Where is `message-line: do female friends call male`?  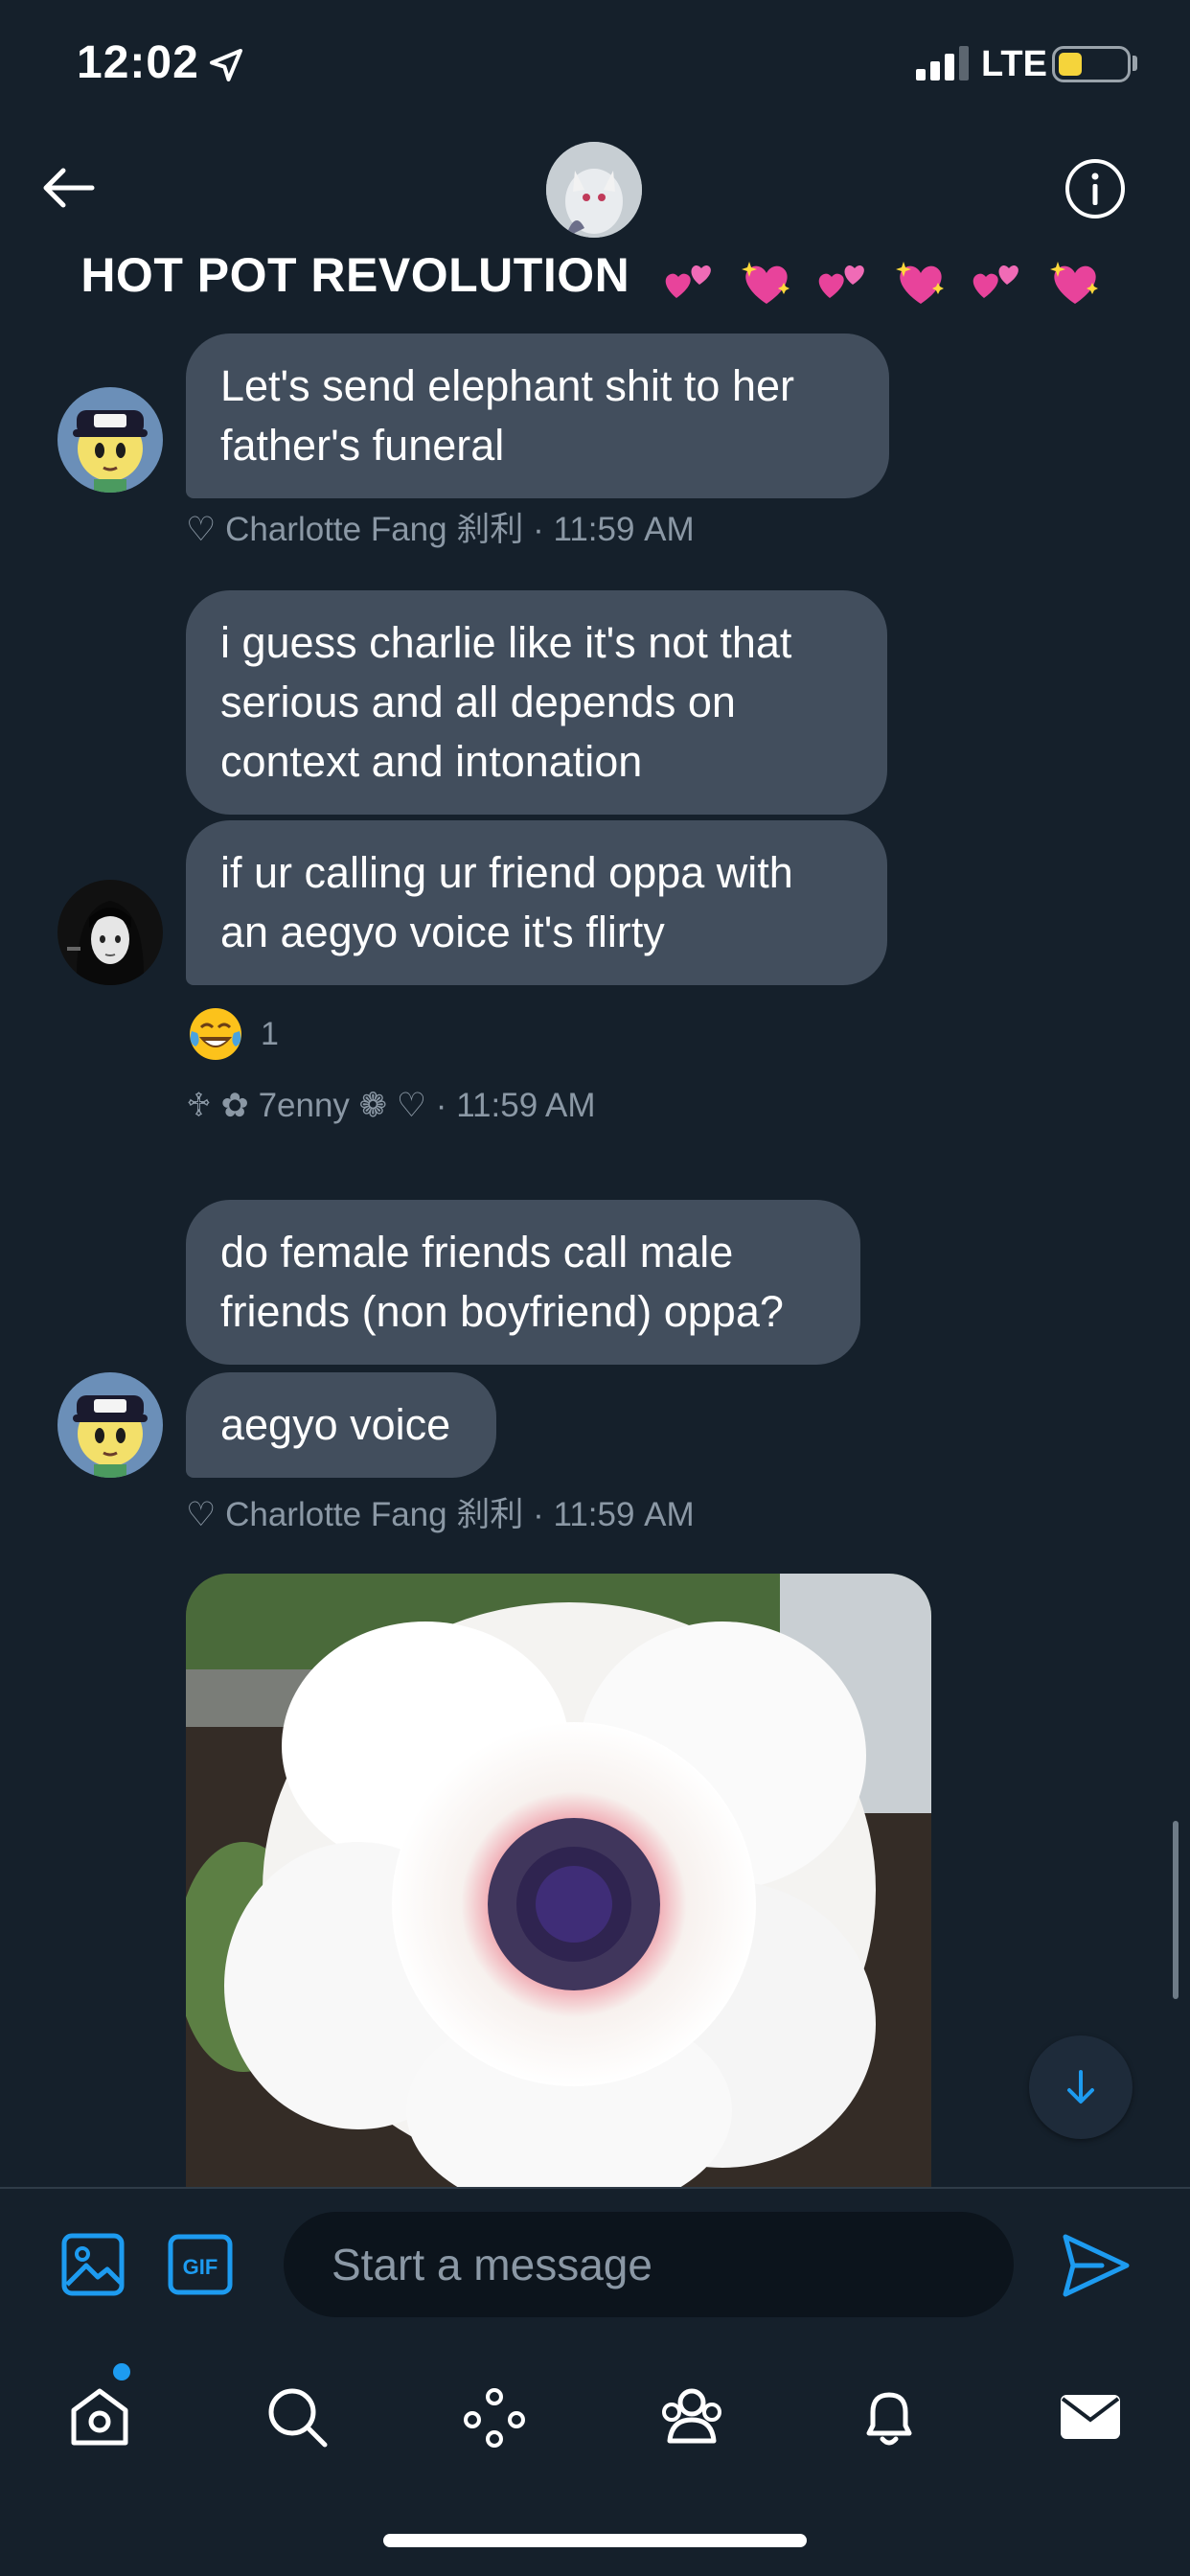
message-line: do female friends call male is located at coordinates (477, 1252).